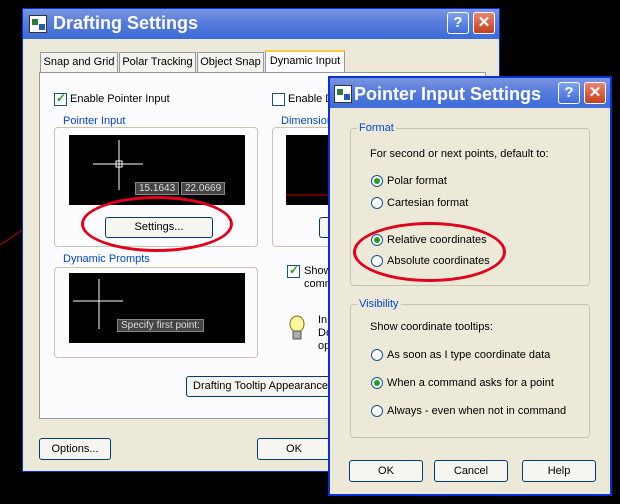  I want to click on type-coordinate-radio, so click(377, 355).